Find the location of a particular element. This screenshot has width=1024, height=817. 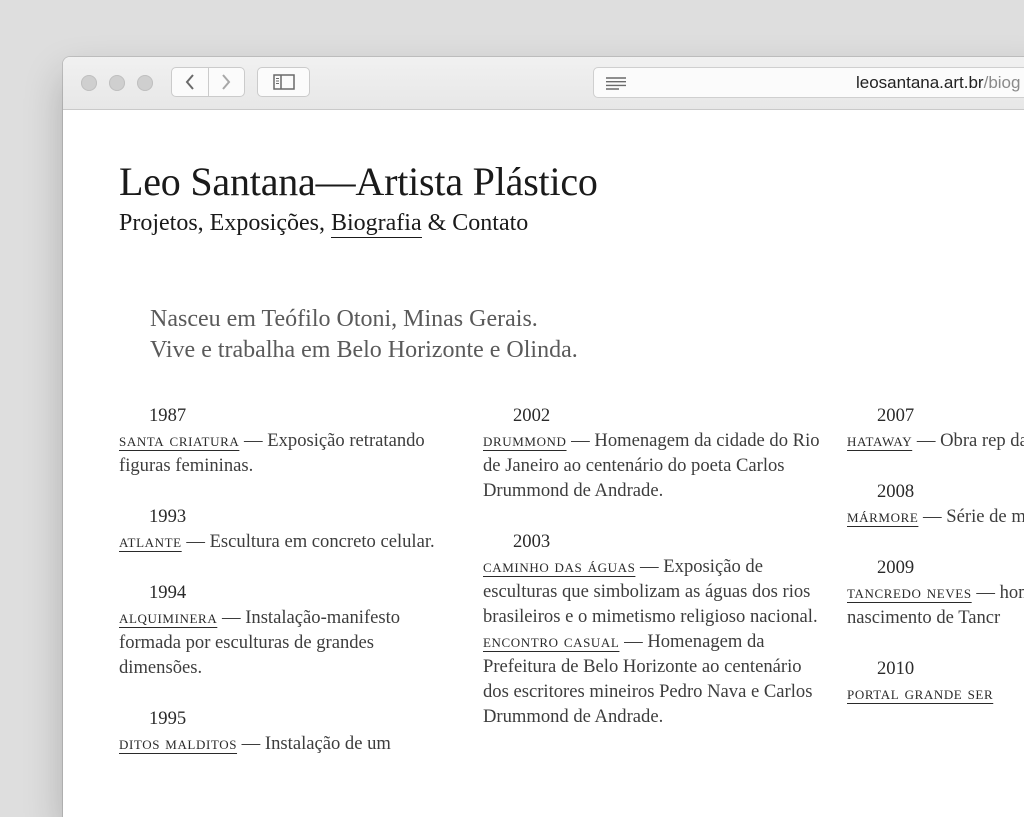

history-nav-group is located at coordinates (208, 82).